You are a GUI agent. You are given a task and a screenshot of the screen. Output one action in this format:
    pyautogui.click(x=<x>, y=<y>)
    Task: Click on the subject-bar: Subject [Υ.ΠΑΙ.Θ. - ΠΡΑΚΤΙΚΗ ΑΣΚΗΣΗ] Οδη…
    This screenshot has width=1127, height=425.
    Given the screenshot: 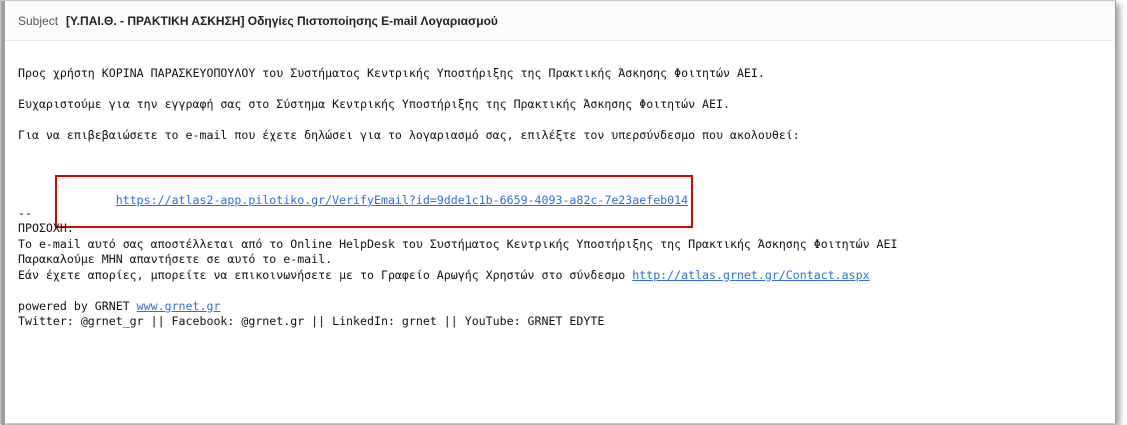 What is the action you would take?
    pyautogui.click(x=559, y=21)
    